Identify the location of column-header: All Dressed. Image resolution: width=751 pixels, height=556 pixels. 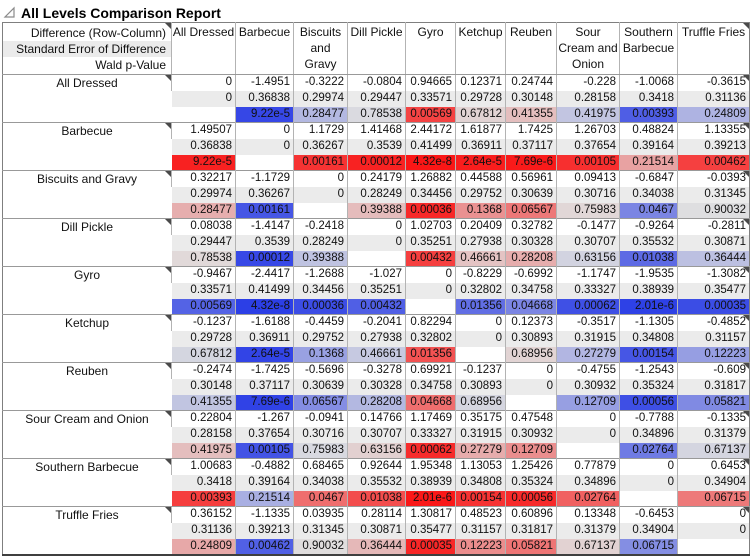
(203, 48).